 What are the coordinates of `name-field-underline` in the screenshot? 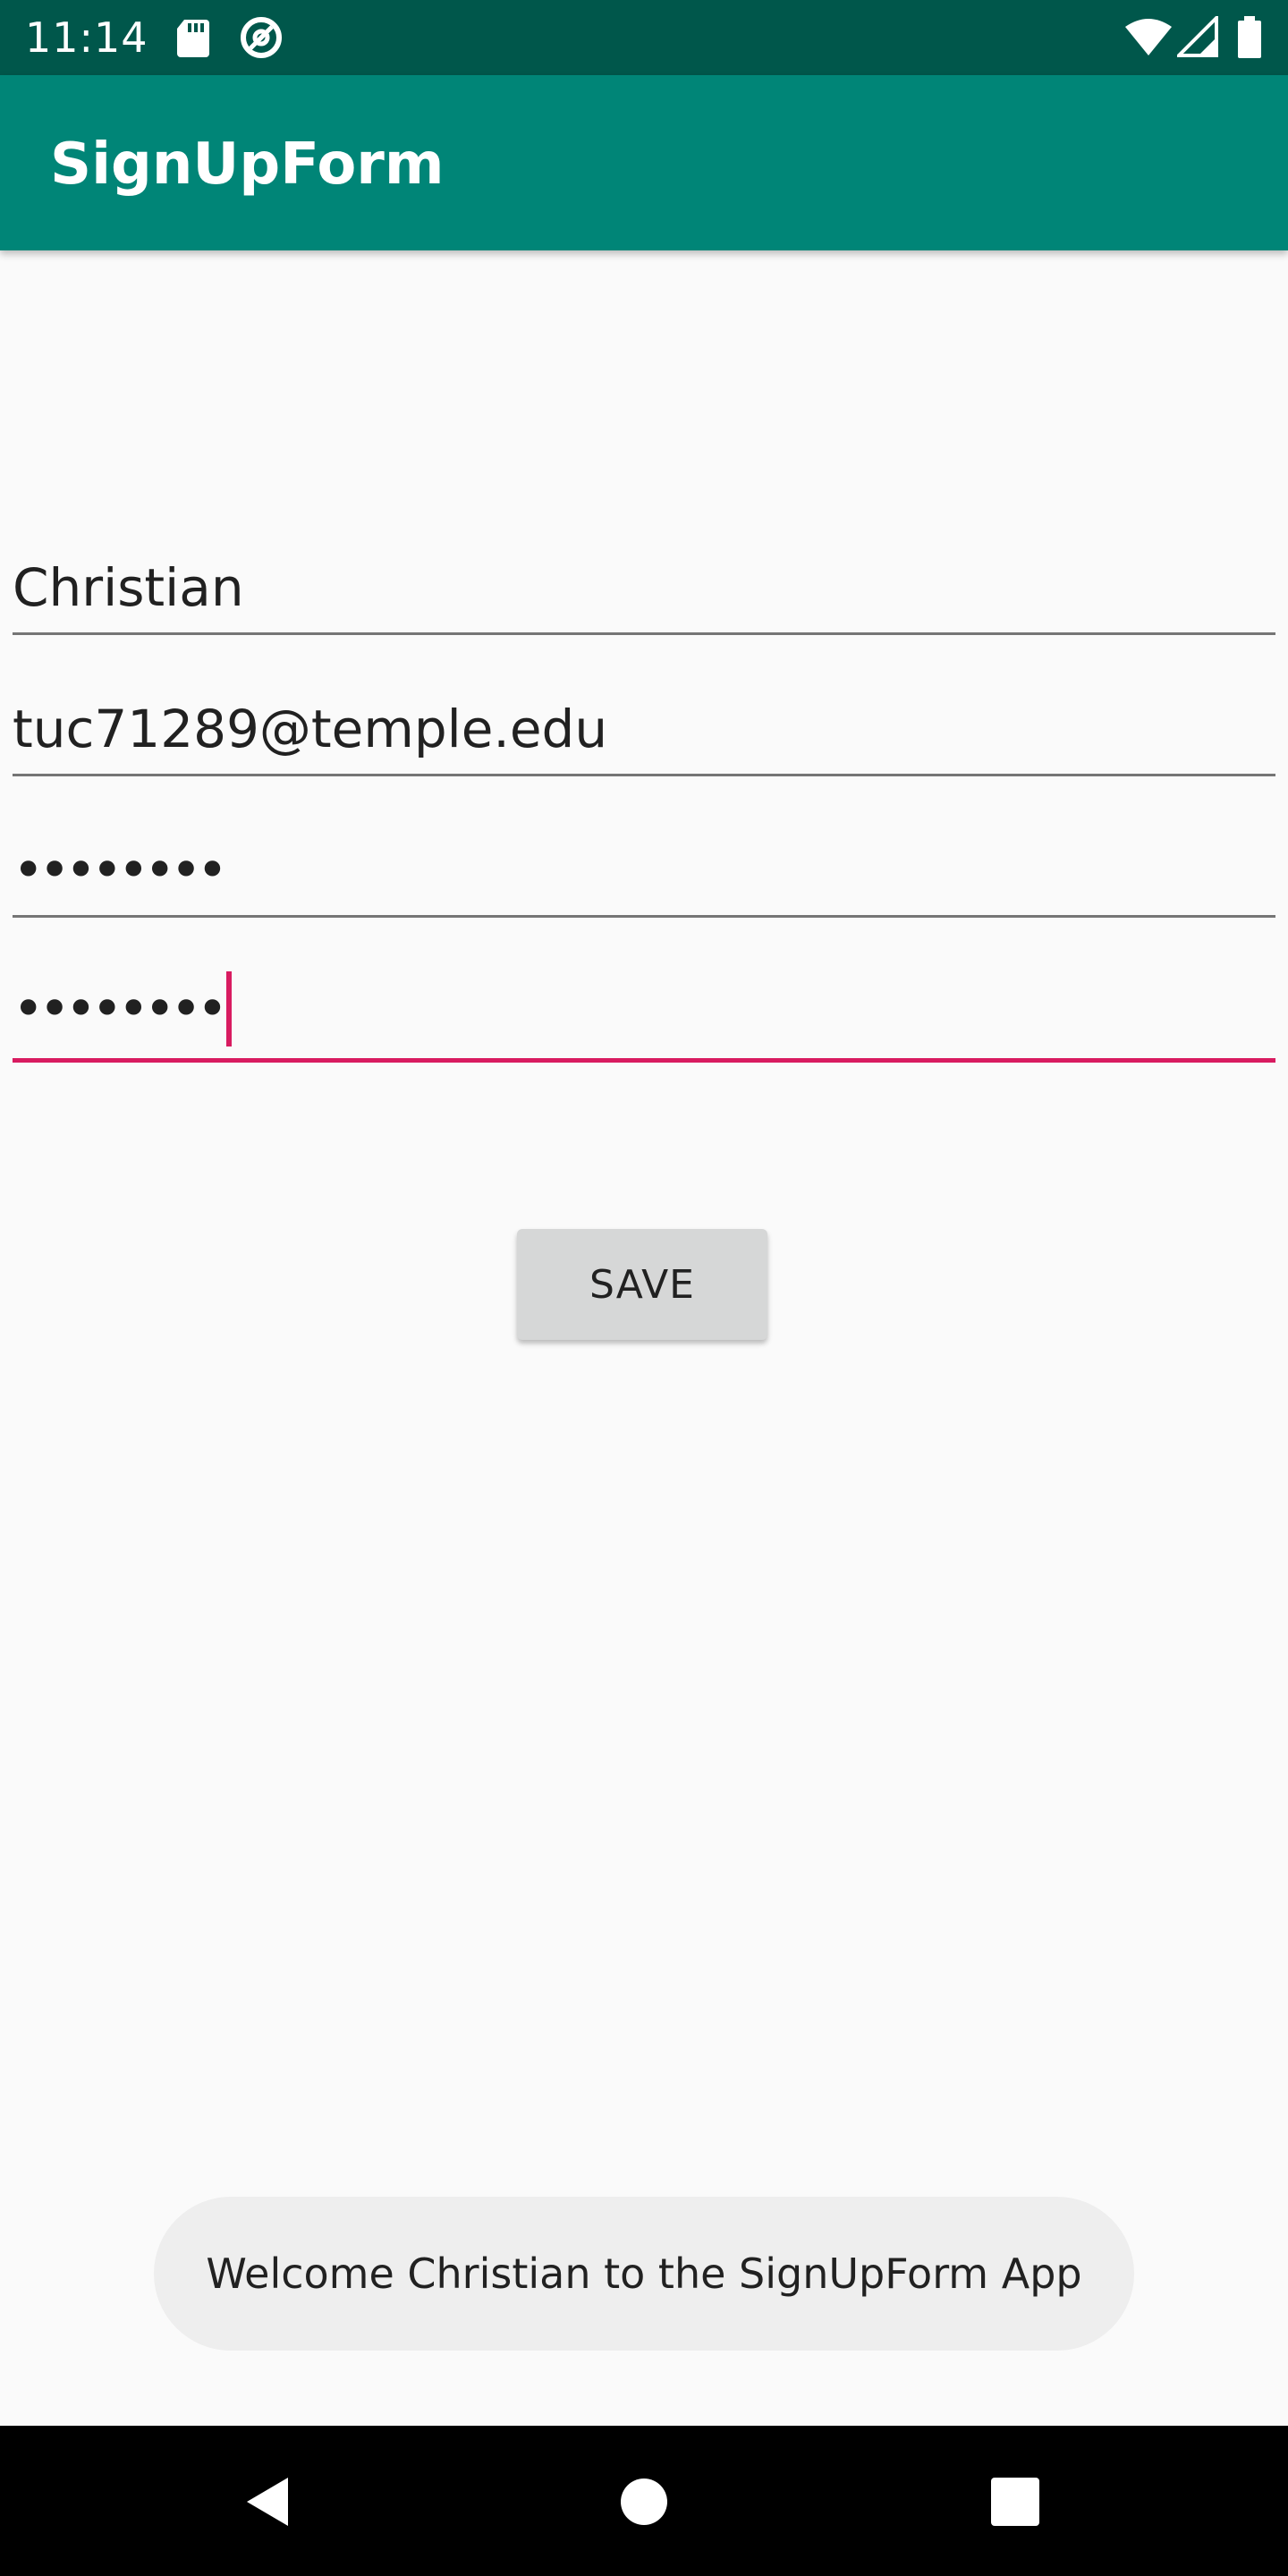 It's located at (644, 633).